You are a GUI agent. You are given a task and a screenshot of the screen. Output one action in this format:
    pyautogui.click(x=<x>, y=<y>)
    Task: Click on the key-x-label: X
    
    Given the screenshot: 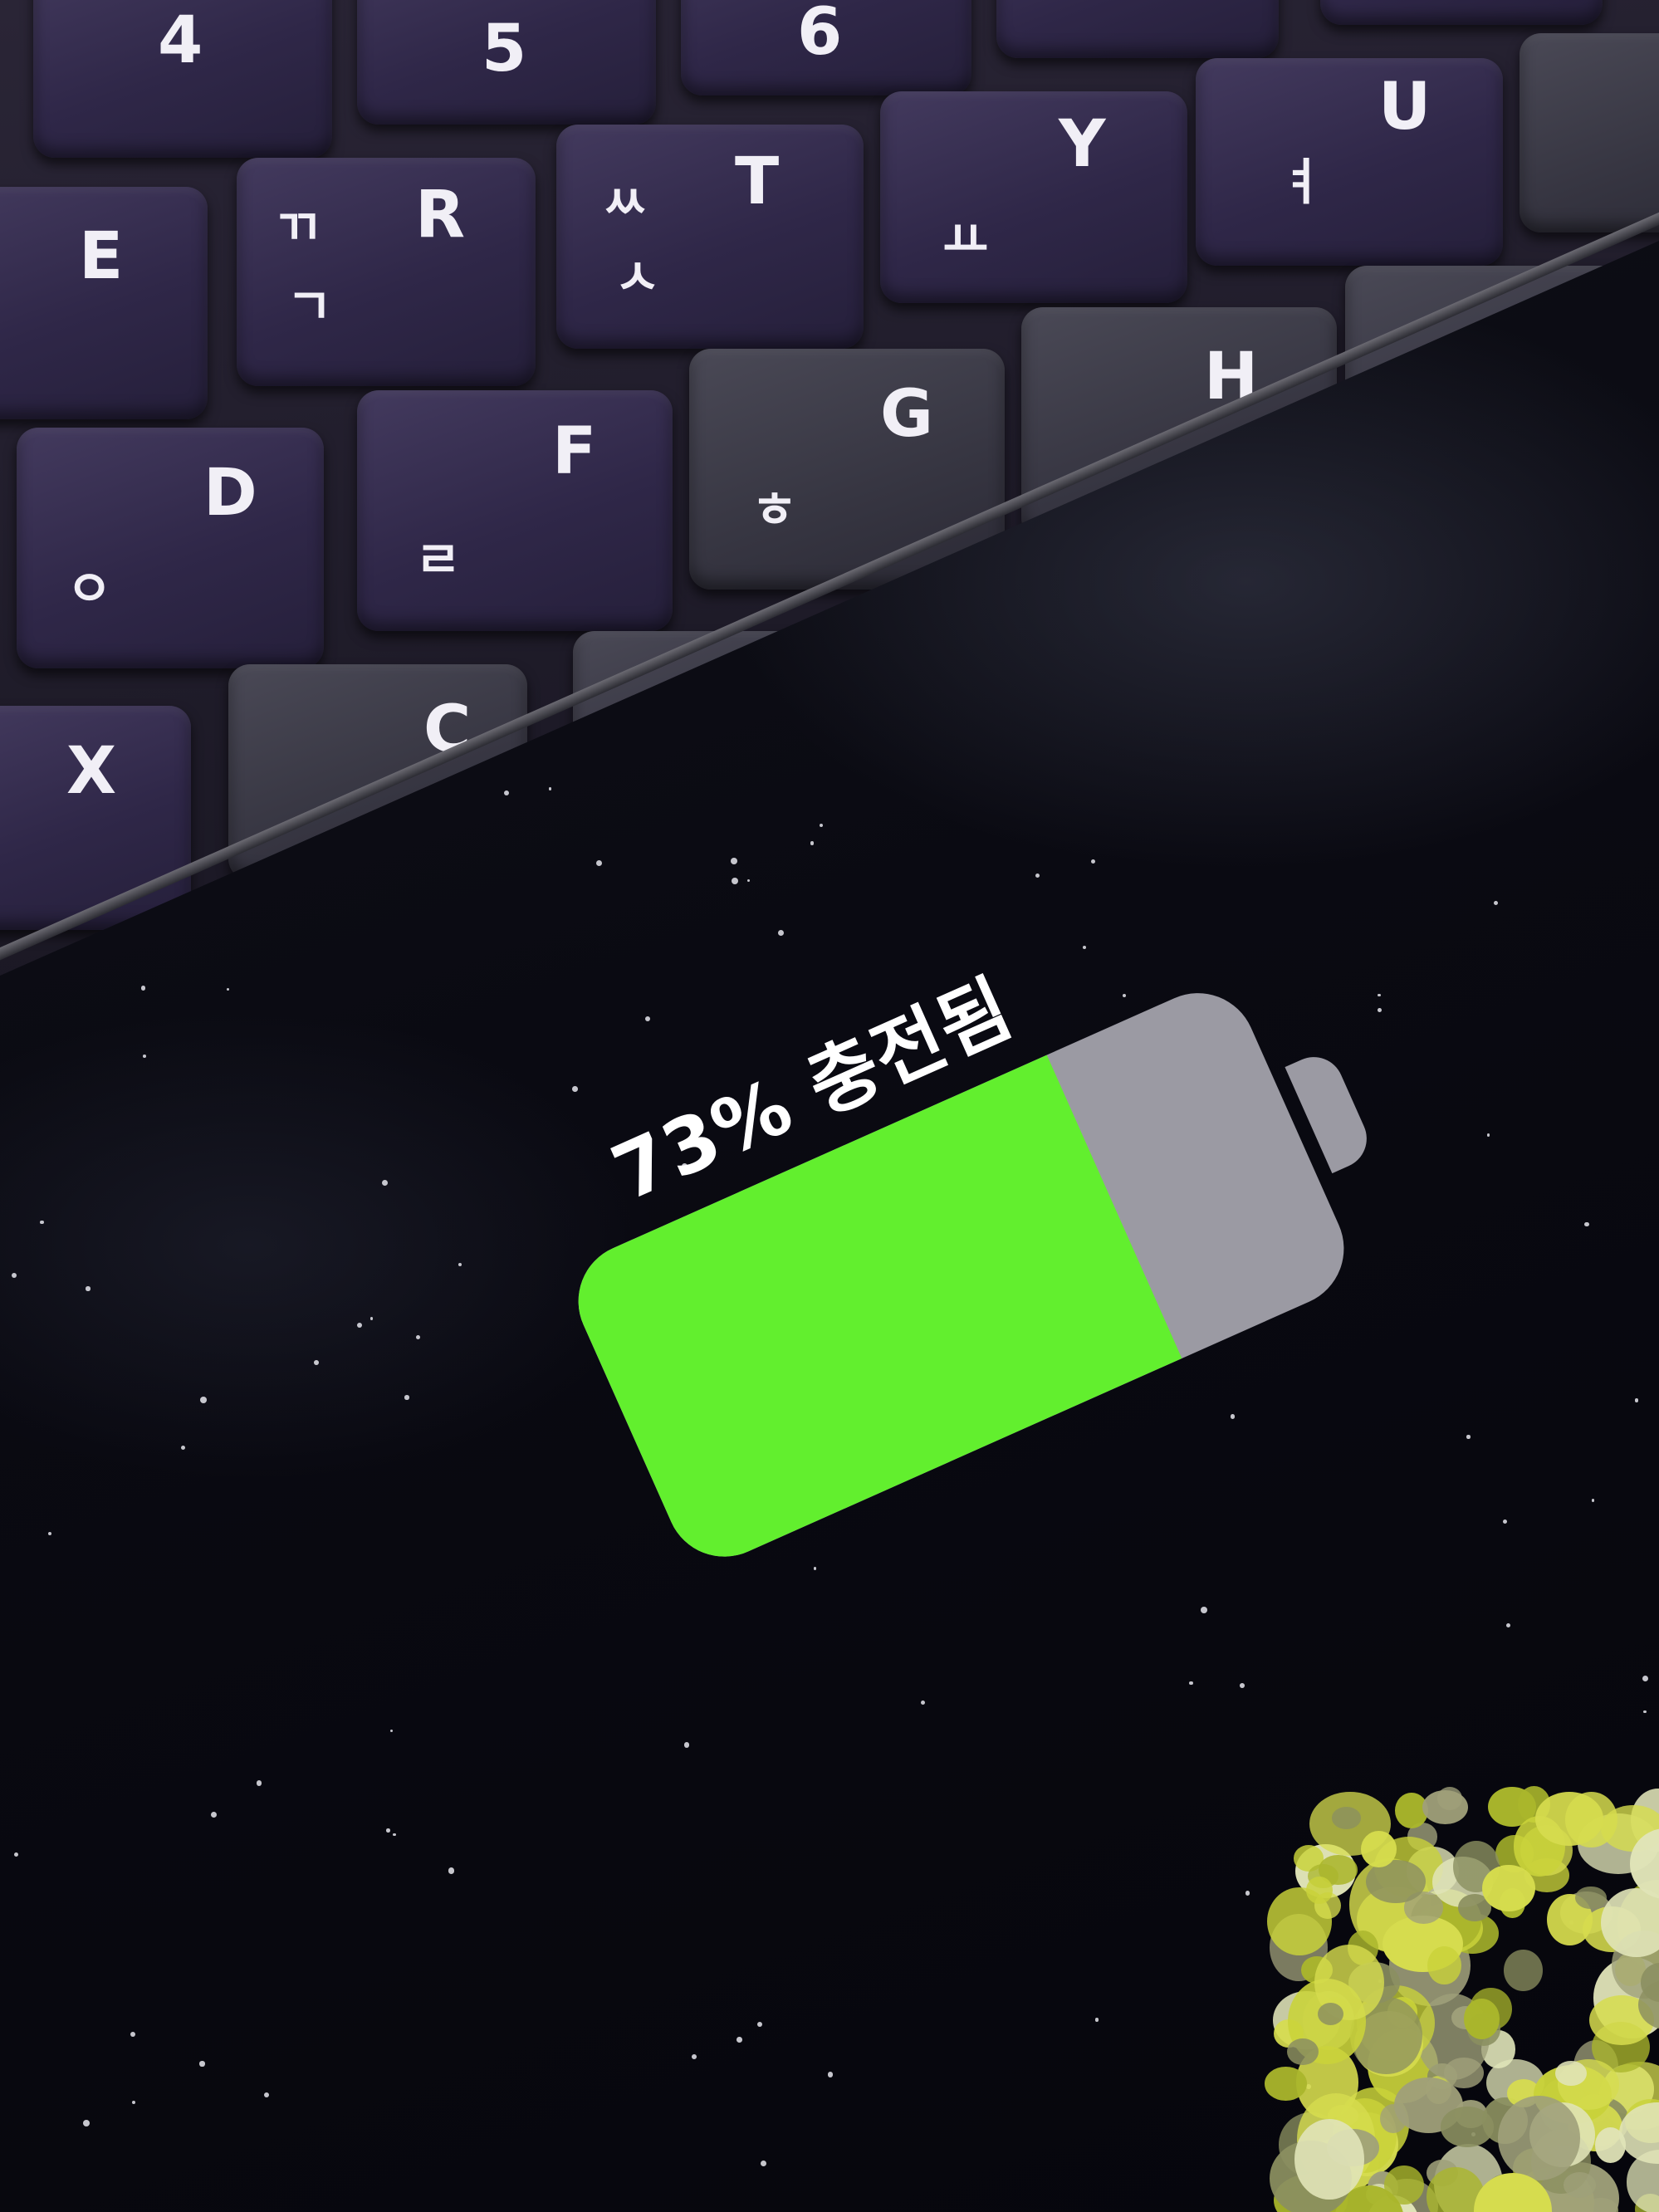 What is the action you would take?
    pyautogui.click(x=91, y=771)
    